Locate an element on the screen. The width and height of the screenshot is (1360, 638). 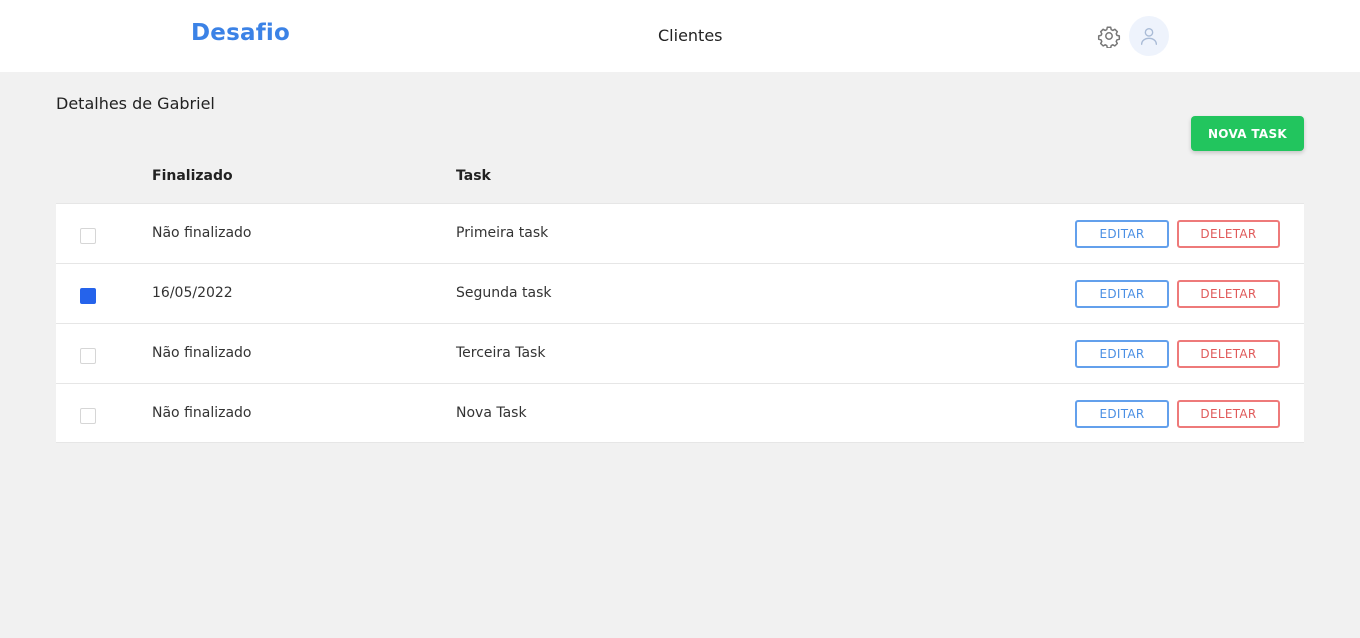
new-task-button: NOVA TASK is located at coordinates (1247, 133).